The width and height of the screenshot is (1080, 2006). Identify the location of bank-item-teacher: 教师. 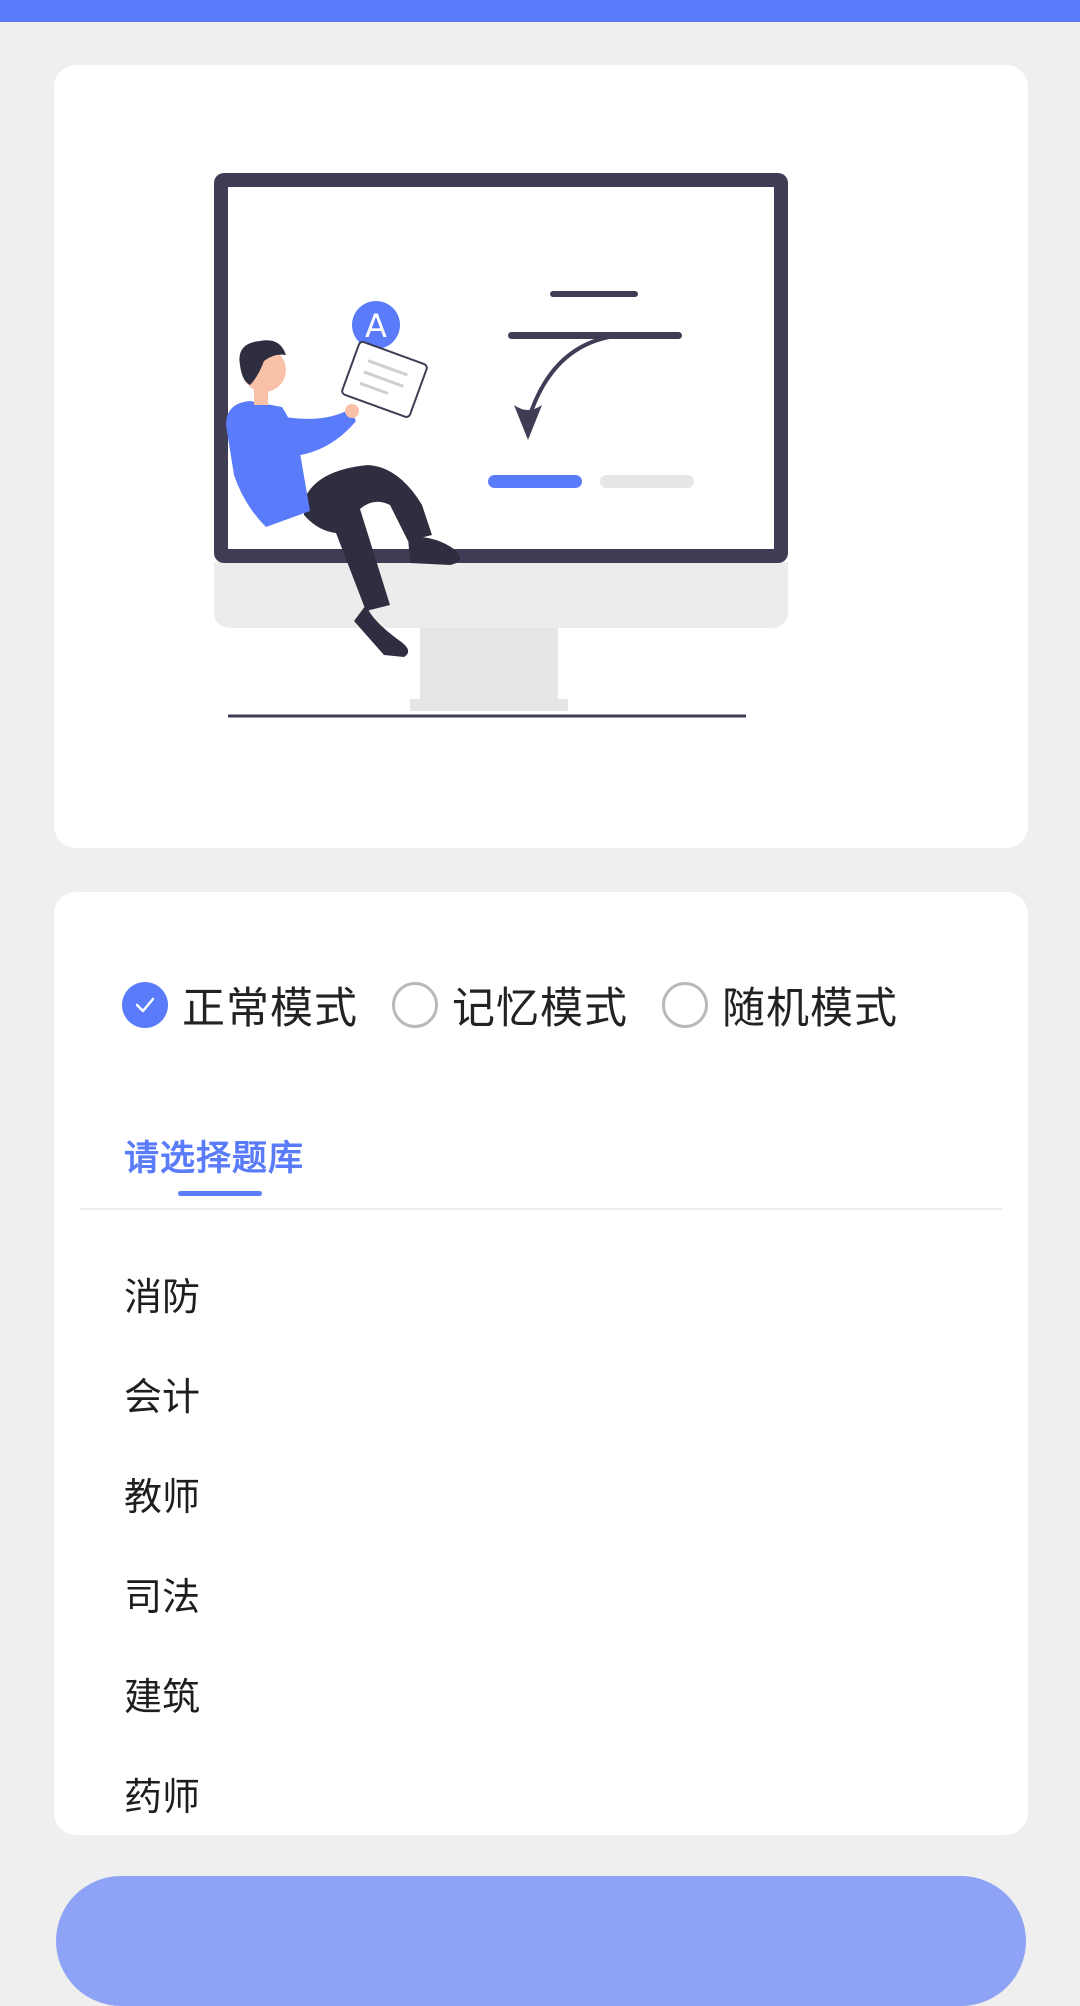
(162, 1497).